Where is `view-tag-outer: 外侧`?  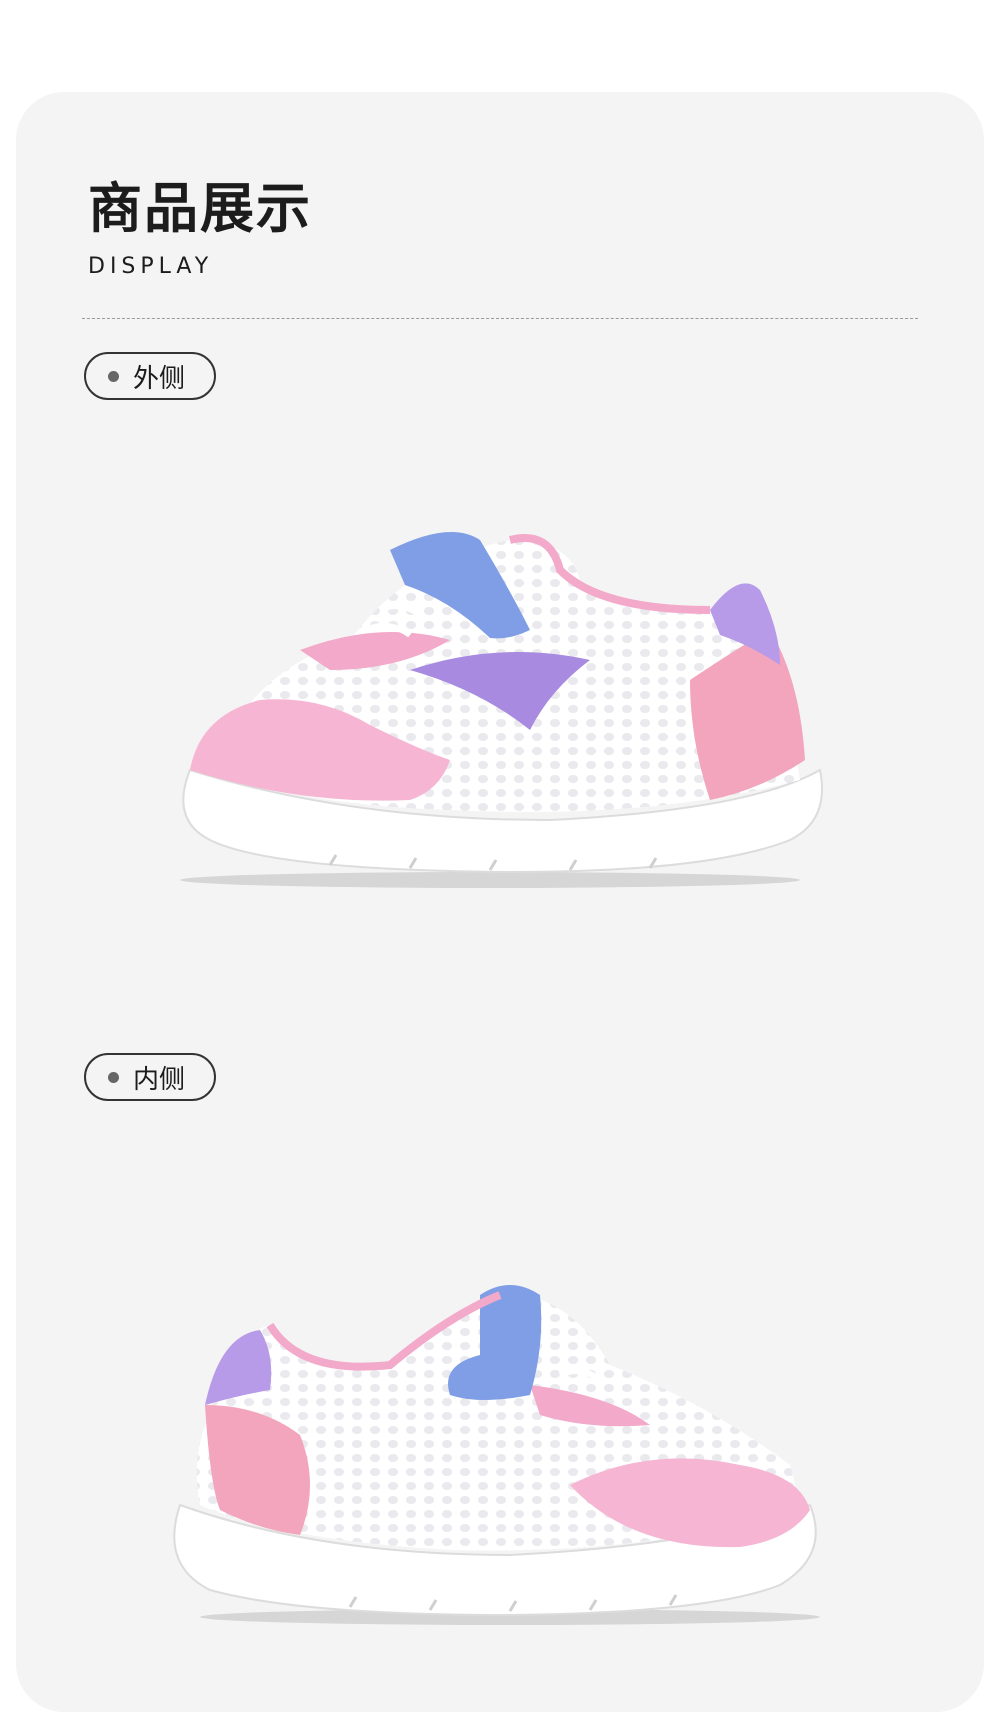
view-tag-outer: 外侧 is located at coordinates (150, 376).